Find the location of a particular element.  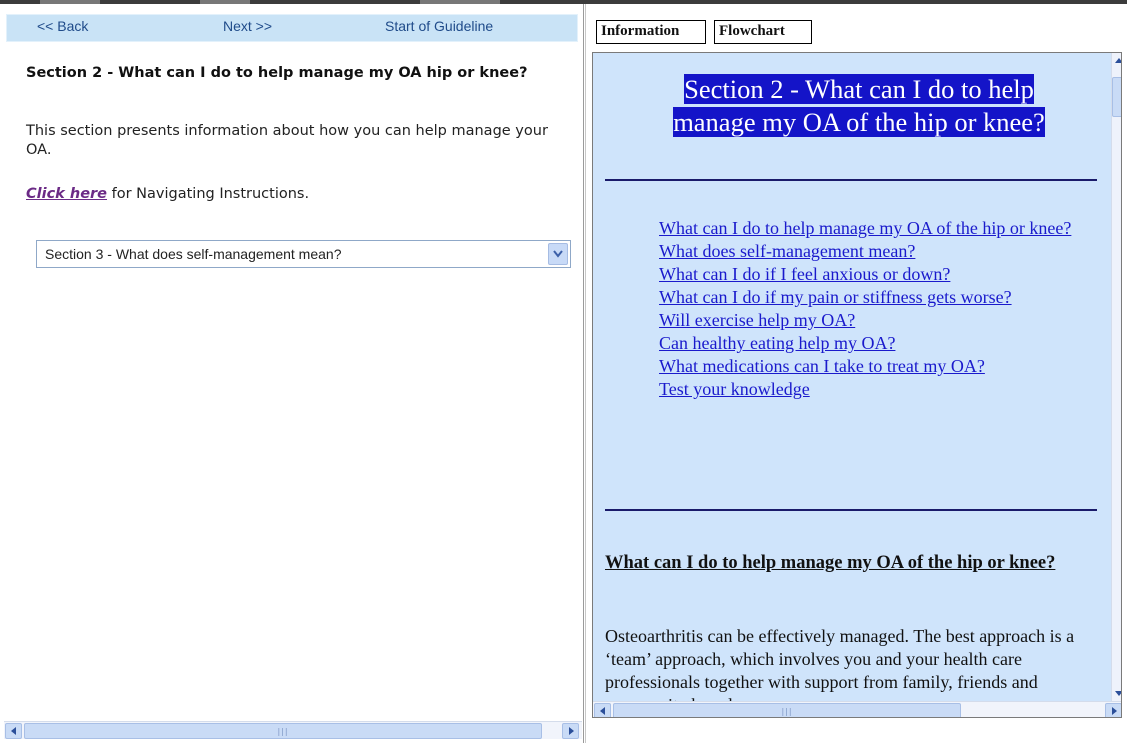

topic-link: Test your knowledge is located at coordinates (734, 389).